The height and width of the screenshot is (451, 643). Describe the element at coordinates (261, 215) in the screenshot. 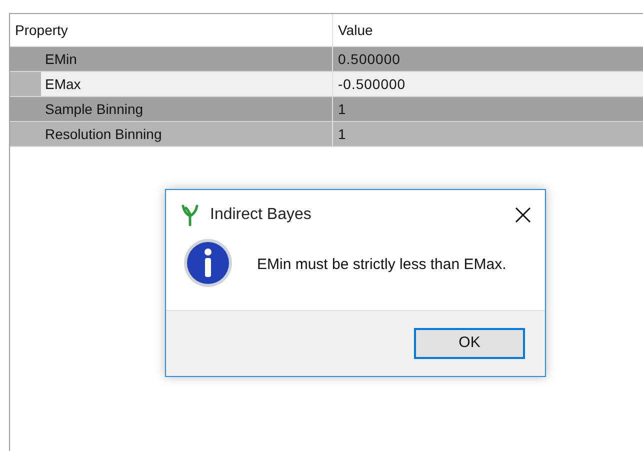

I see `dialog-title: Indirect Bayes` at that location.